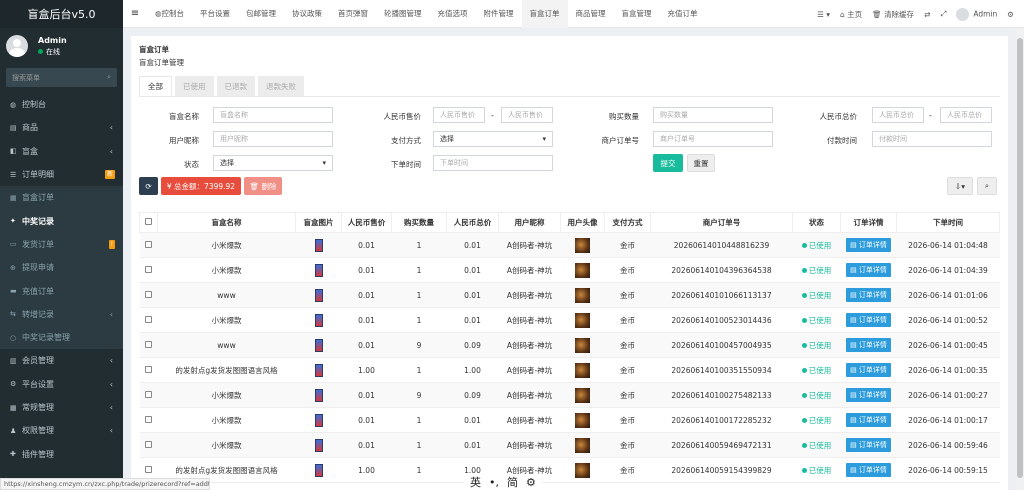  Describe the element at coordinates (261, 14) in the screenshot. I see `top-tab-2: 包邮管理` at that location.